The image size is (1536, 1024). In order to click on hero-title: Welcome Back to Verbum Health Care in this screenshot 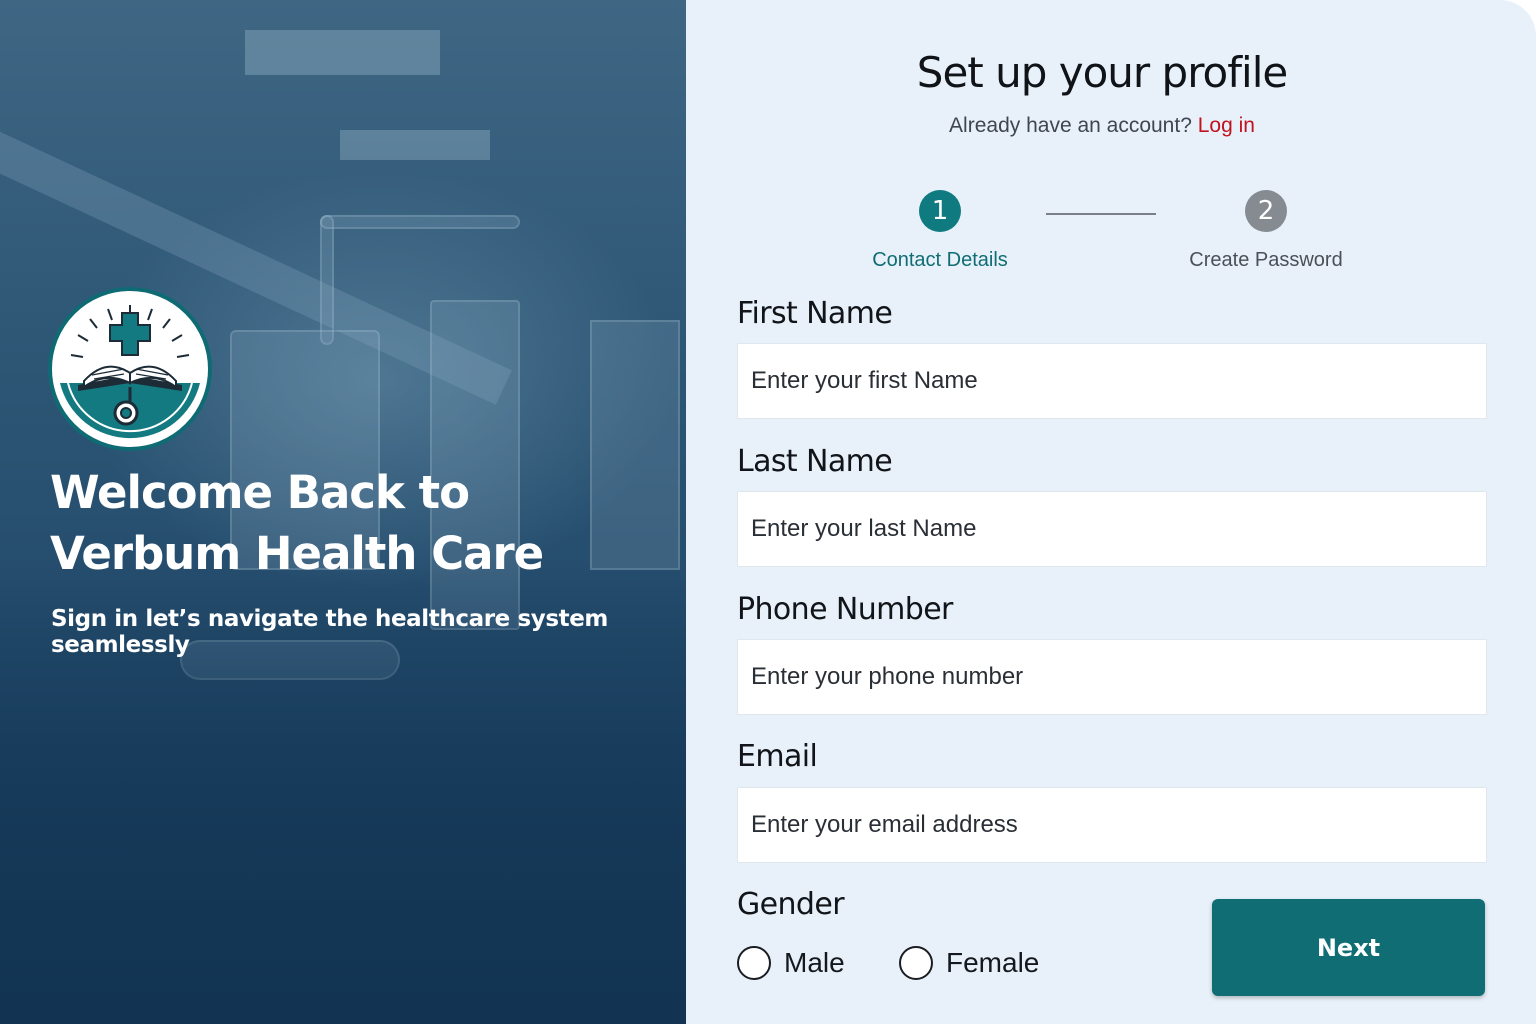, I will do `click(350, 523)`.